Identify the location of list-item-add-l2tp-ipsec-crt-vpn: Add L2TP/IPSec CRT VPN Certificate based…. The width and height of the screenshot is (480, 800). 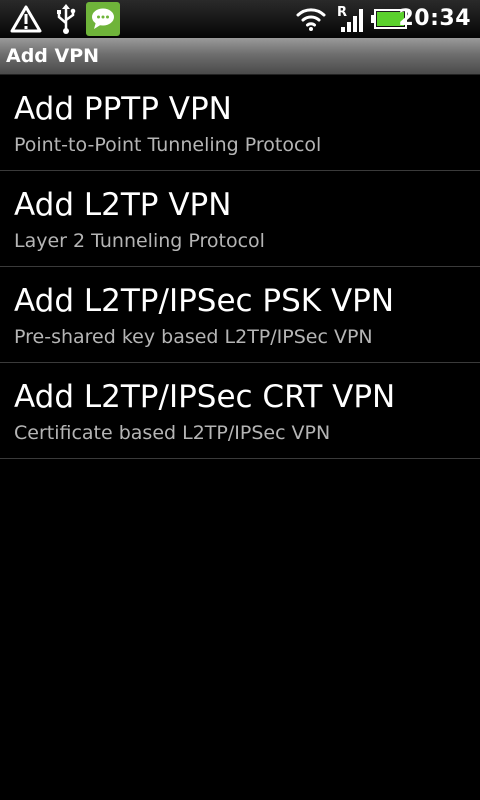
(240, 411).